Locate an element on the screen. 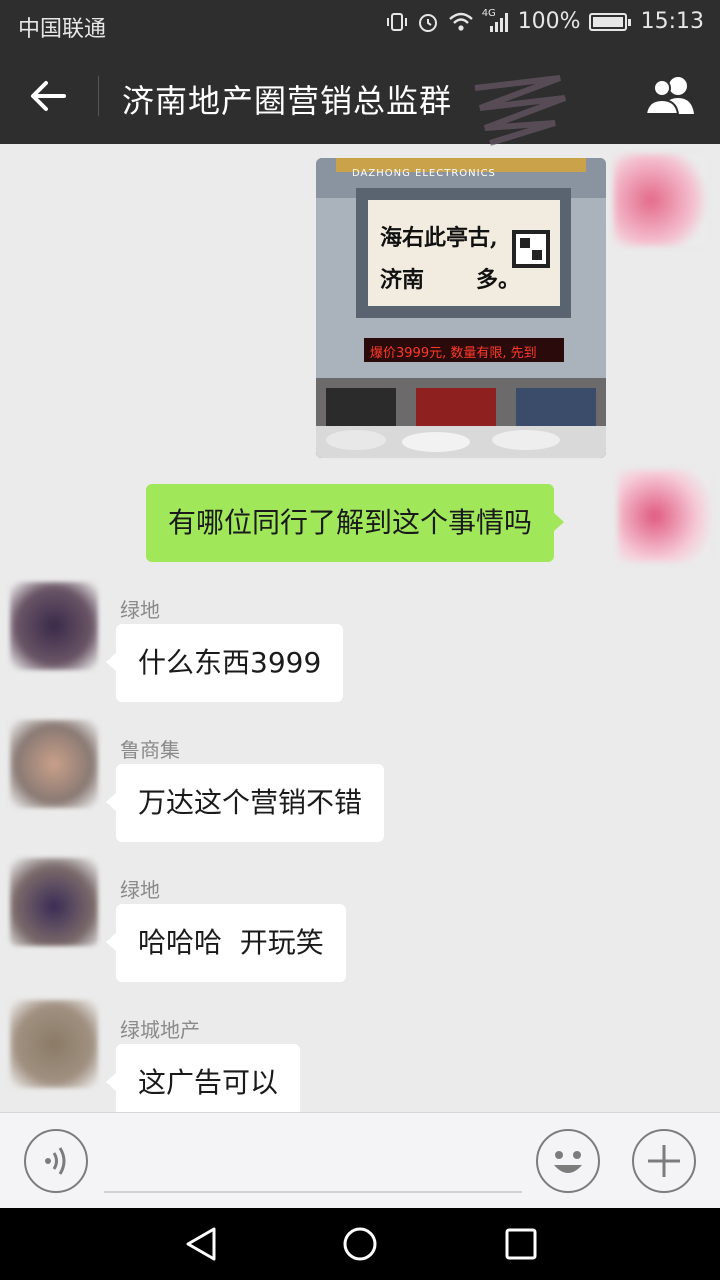  people-icon is located at coordinates (669, 96).